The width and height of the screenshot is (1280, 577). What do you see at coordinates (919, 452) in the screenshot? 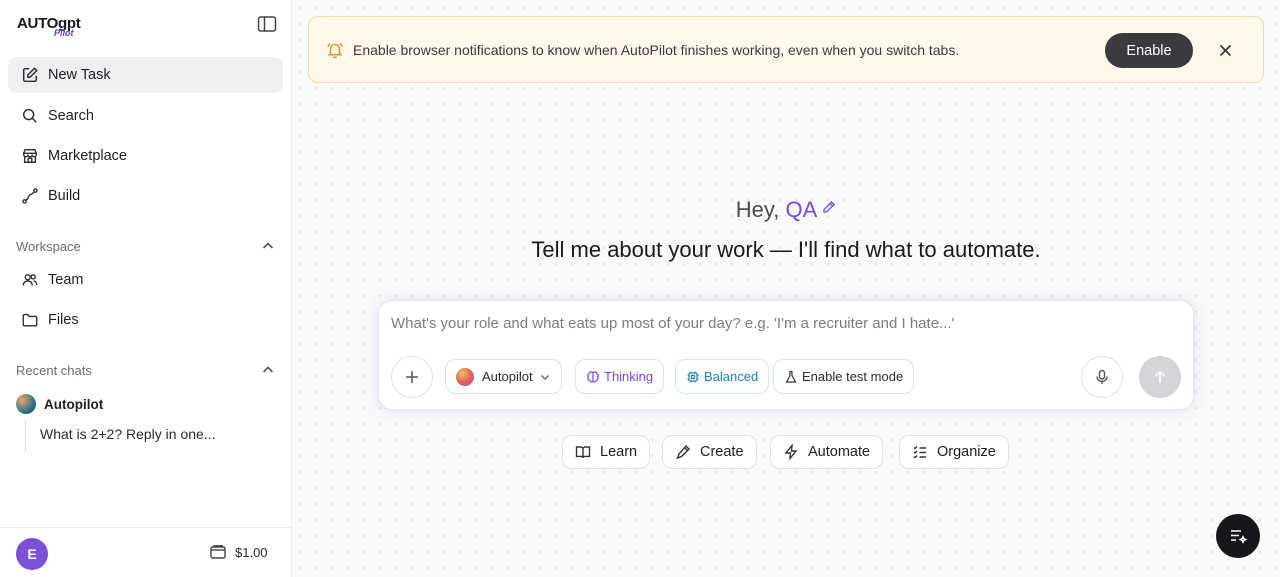
I see `checklist-icon` at bounding box center [919, 452].